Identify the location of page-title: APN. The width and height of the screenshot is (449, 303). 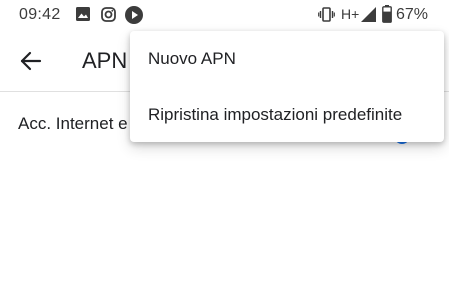
(105, 60).